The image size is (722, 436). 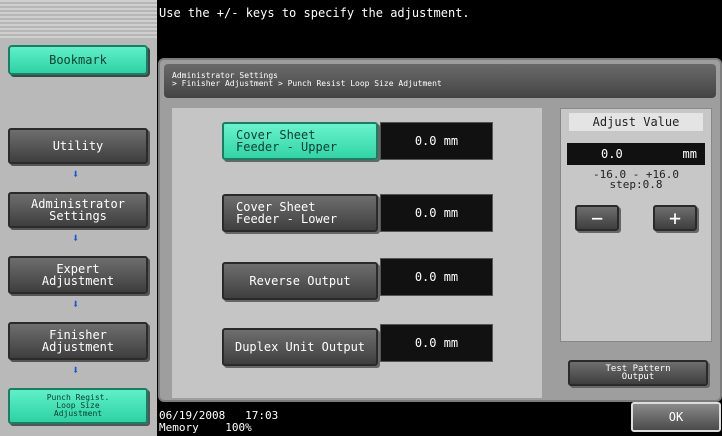 What do you see at coordinates (636, 184) in the screenshot?
I see `adjust-step: step:0.8` at bounding box center [636, 184].